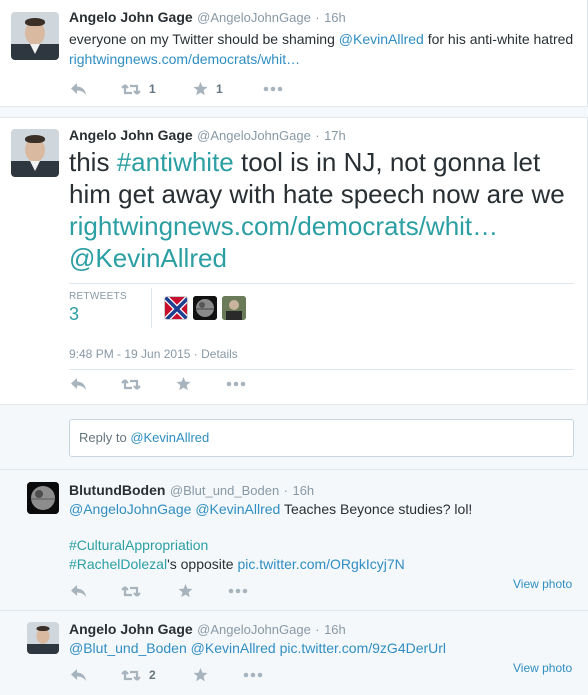 This screenshot has height=695, width=588. Describe the element at coordinates (130, 509) in the screenshot. I see `mention-link: @AngeloJohnGage` at that location.